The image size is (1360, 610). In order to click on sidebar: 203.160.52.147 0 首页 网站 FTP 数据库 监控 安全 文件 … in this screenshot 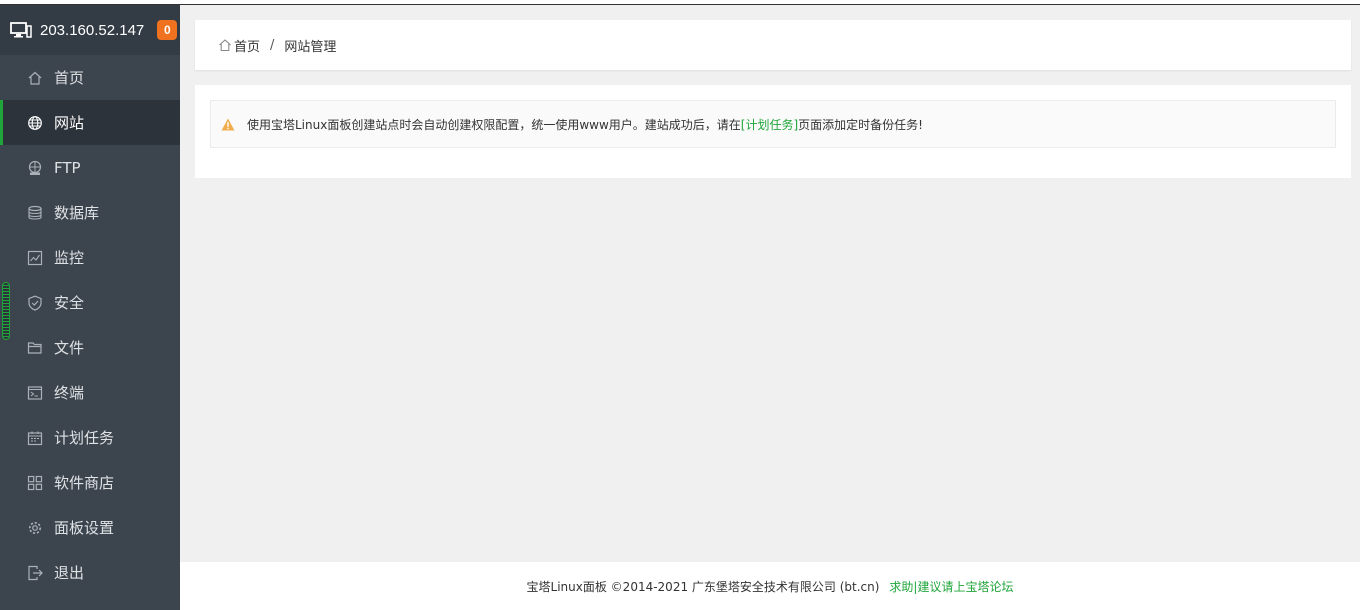, I will do `click(90, 307)`.